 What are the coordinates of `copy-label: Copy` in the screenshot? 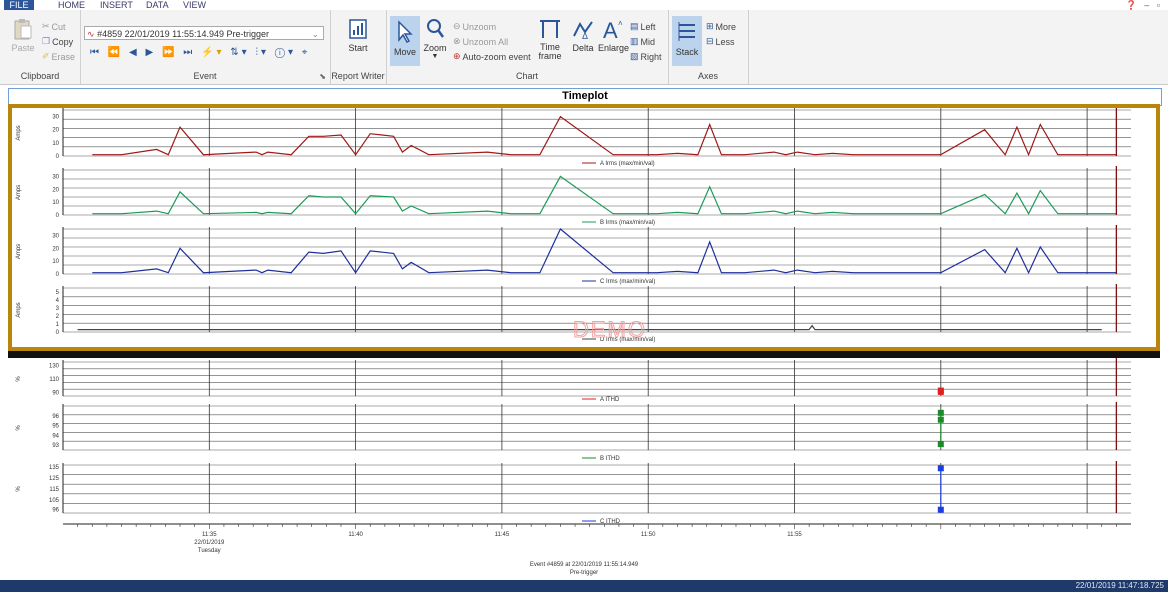 It's located at (63, 41).